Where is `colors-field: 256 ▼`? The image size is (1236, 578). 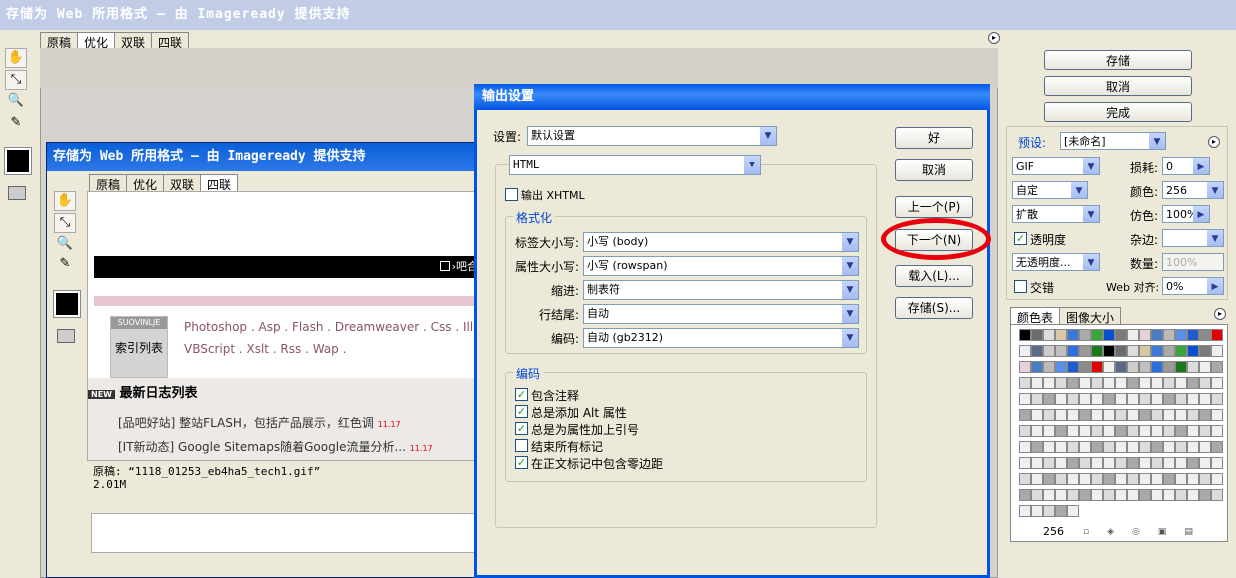 colors-field: 256 ▼ is located at coordinates (1193, 190).